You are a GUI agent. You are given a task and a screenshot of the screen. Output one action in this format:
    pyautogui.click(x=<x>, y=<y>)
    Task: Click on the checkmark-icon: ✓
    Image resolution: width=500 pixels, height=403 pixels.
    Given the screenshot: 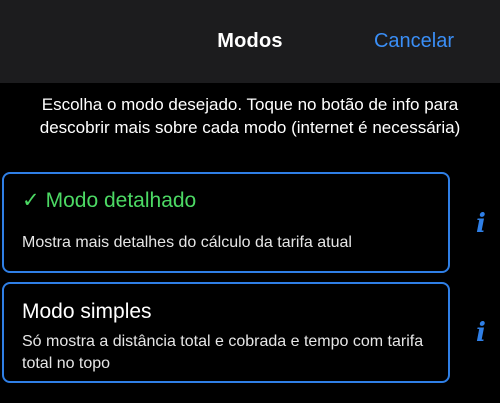 What is the action you would take?
    pyautogui.click(x=31, y=200)
    